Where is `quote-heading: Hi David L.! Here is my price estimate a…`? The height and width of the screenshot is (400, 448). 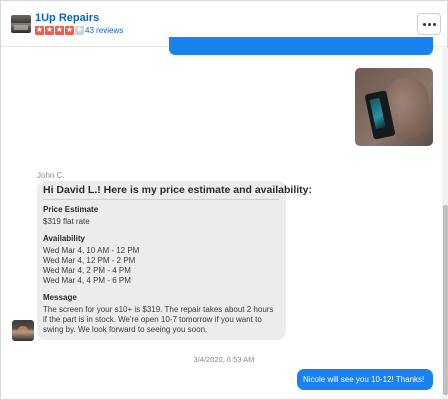
quote-heading: Hi David L.! Here is my price estimate a… is located at coordinates (178, 190).